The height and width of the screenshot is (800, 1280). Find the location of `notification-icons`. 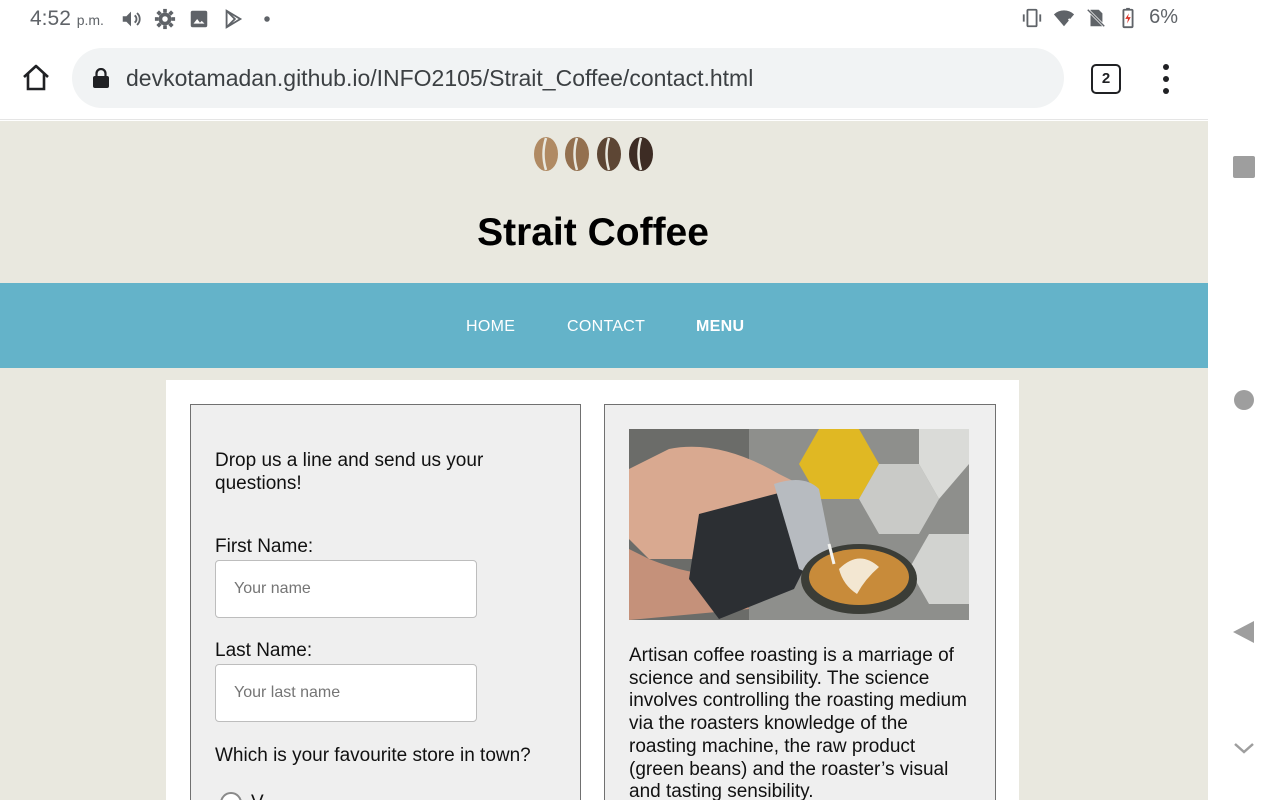

notification-icons is located at coordinates (199, 19).